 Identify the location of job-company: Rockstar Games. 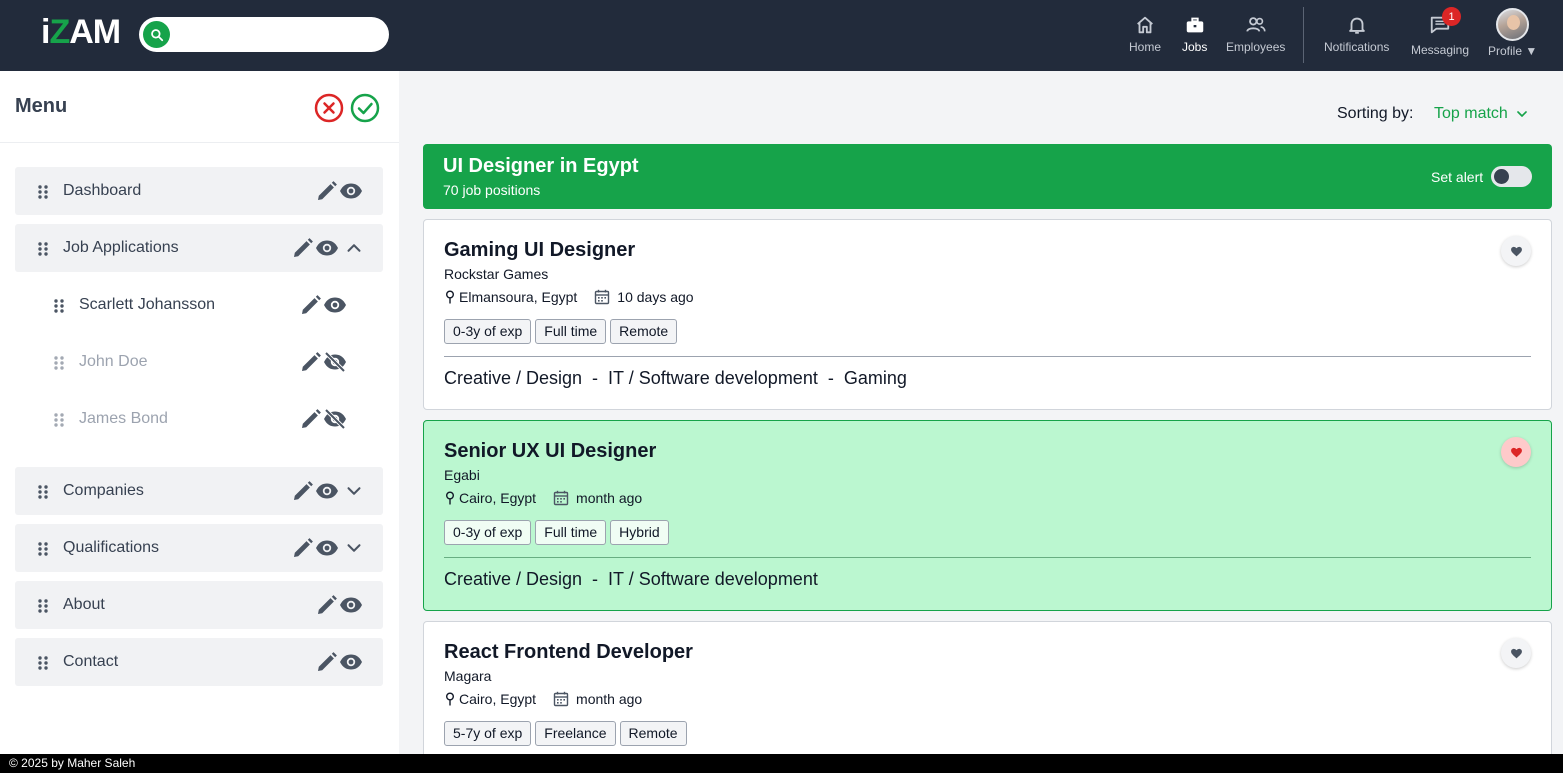
(496, 274).